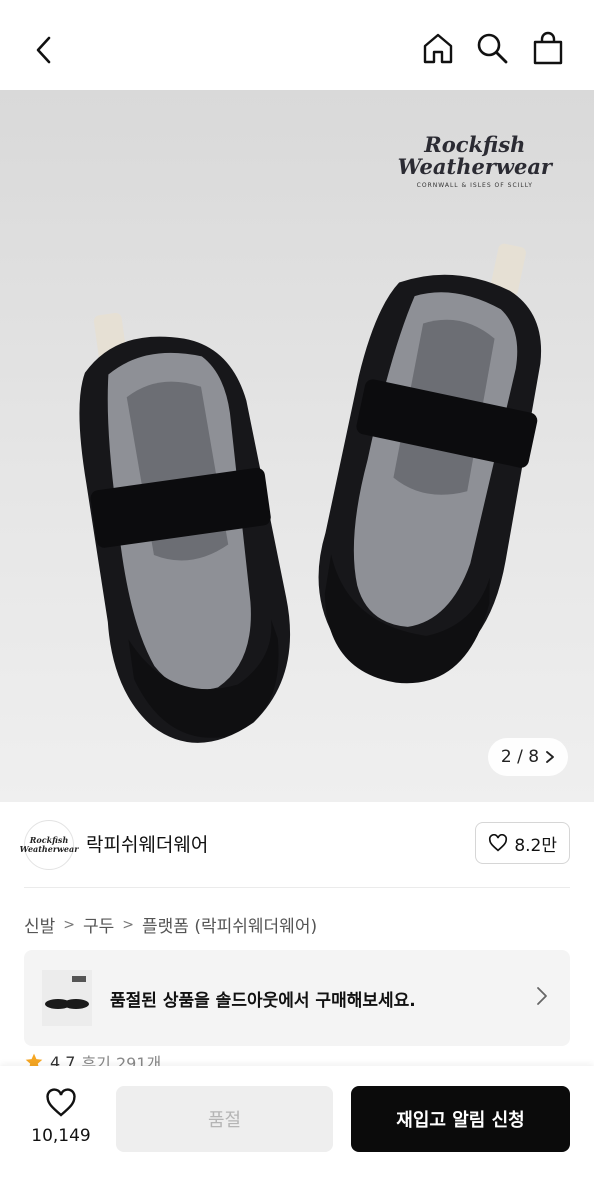 The image size is (594, 1200). I want to click on soldout-banner-text: 품절된 상품을 솔드아웃에서 구매해보세요., so click(263, 1001).